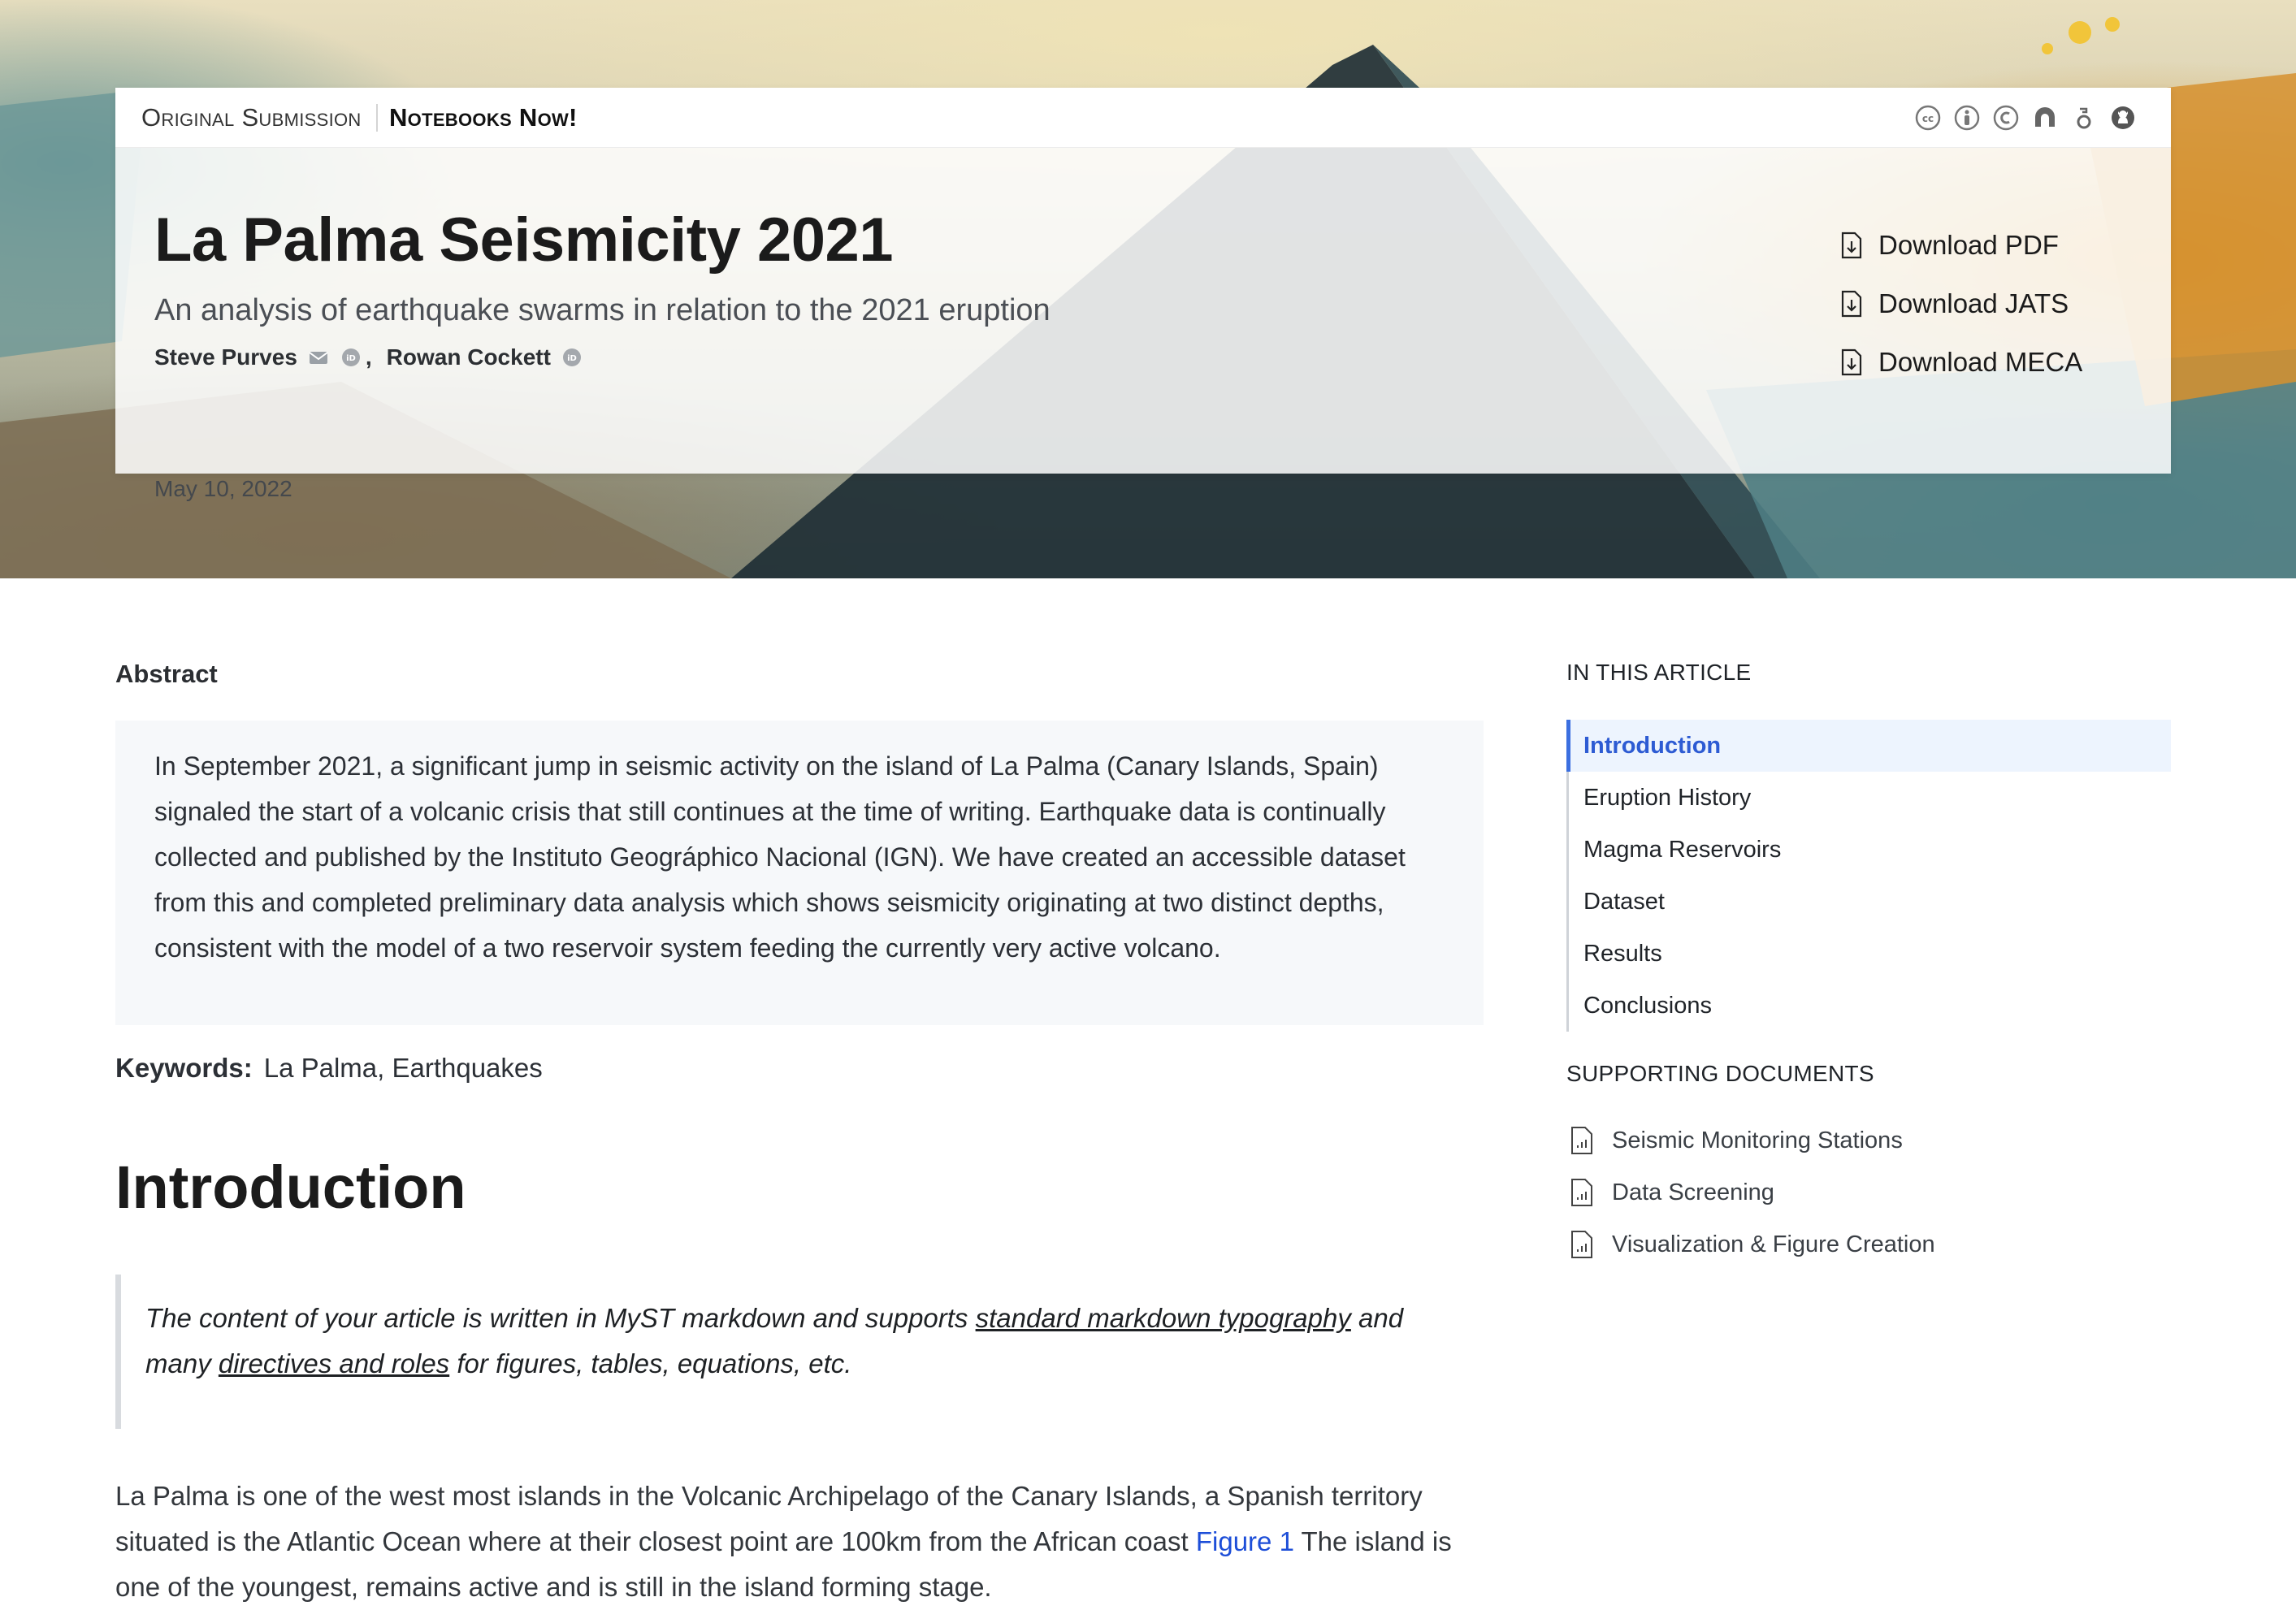 The height and width of the screenshot is (1623, 2296). I want to click on author-name: Steve Purves, so click(225, 357).